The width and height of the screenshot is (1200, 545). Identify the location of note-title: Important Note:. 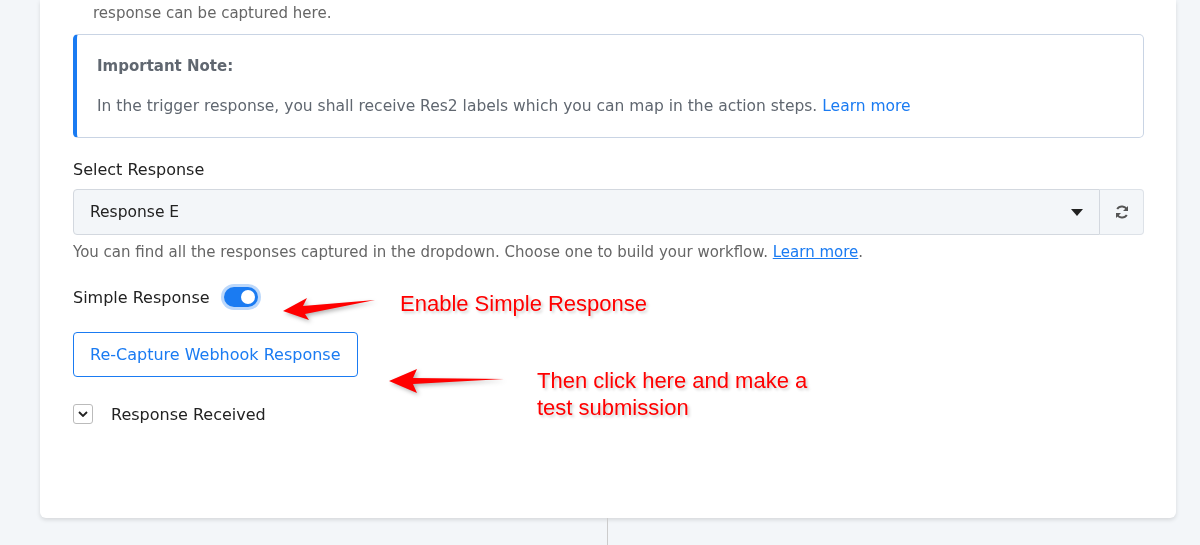
(166, 66).